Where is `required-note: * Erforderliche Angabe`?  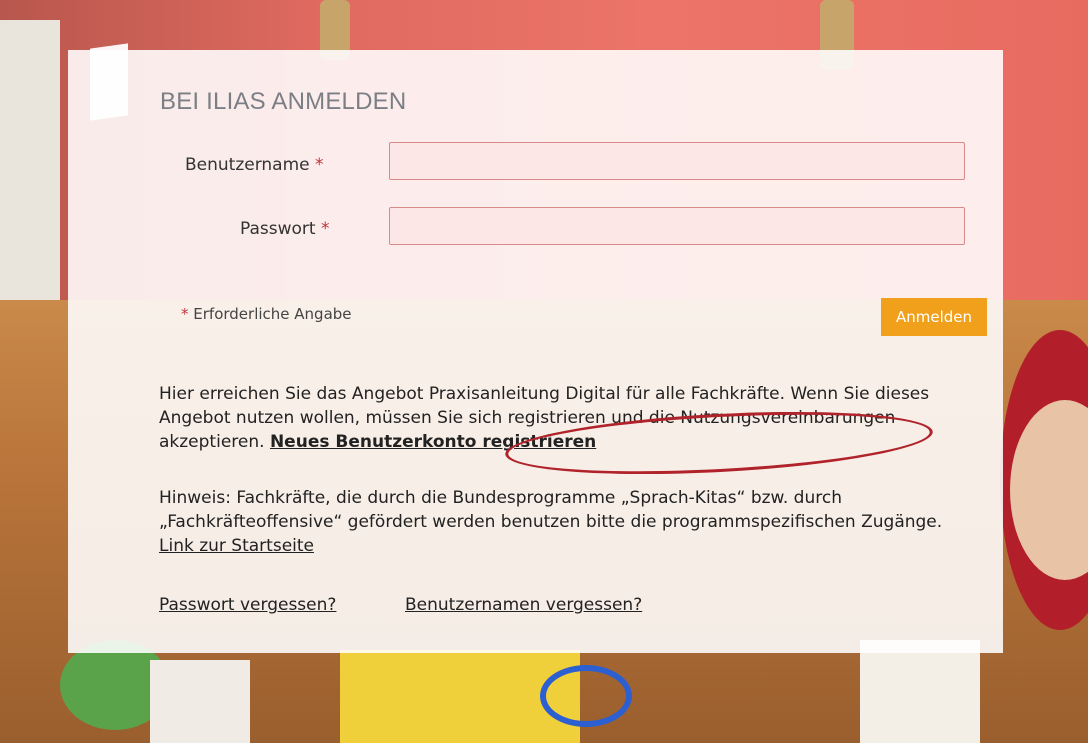 required-note: * Erforderliche Angabe is located at coordinates (266, 314).